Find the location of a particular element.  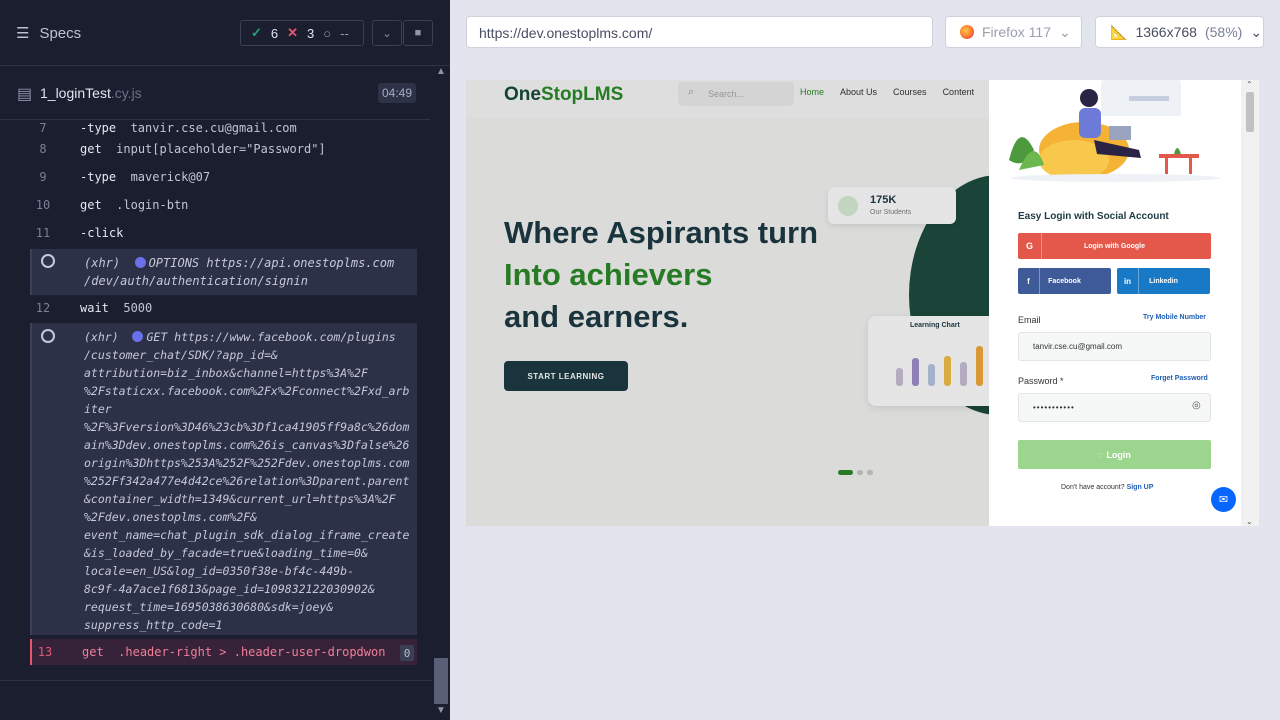

messenger-chat-button: ✉ is located at coordinates (1223, 499).